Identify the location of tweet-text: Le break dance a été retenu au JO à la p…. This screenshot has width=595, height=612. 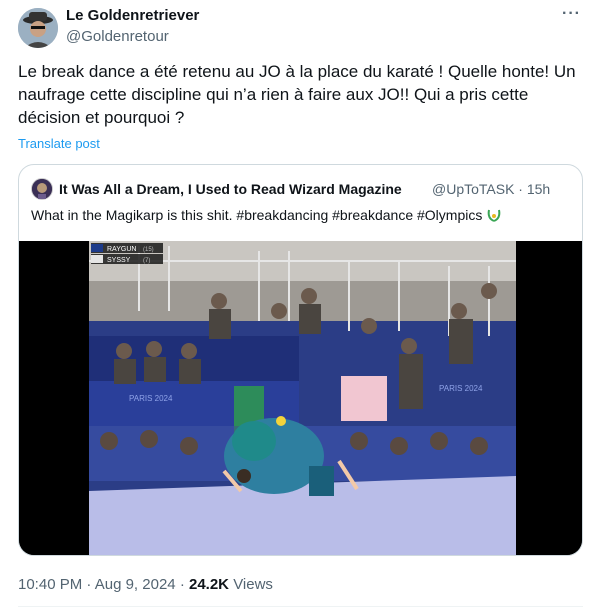
(297, 94).